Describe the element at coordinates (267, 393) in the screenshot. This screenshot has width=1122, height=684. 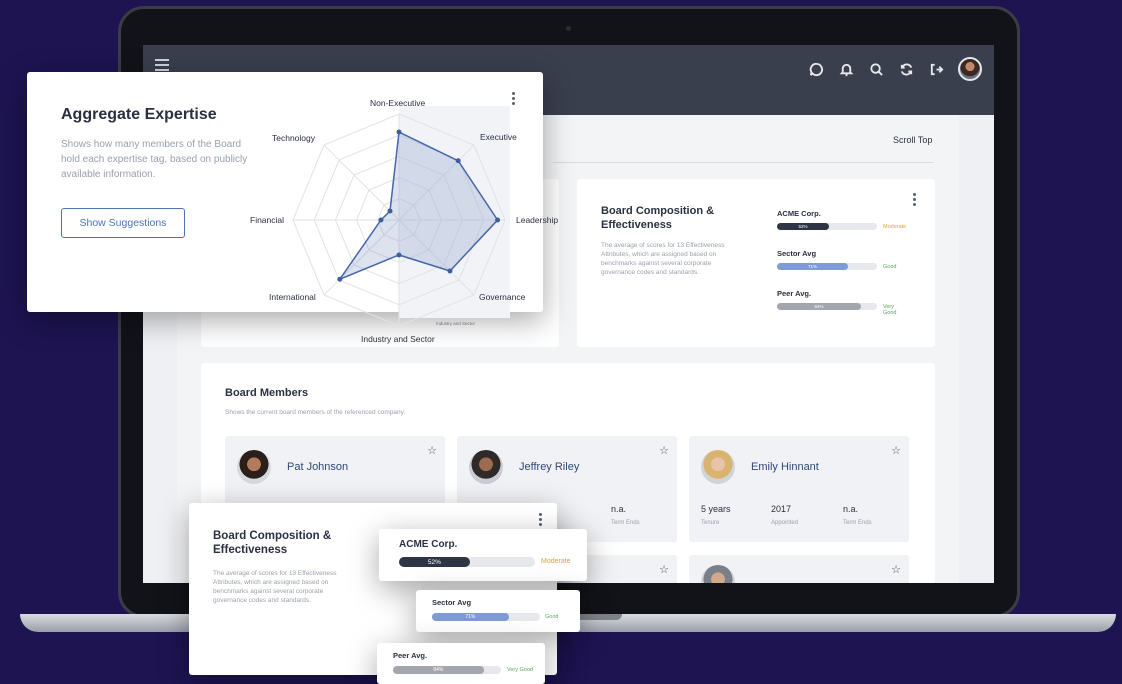
I see `board-members-title: Board Members` at that location.